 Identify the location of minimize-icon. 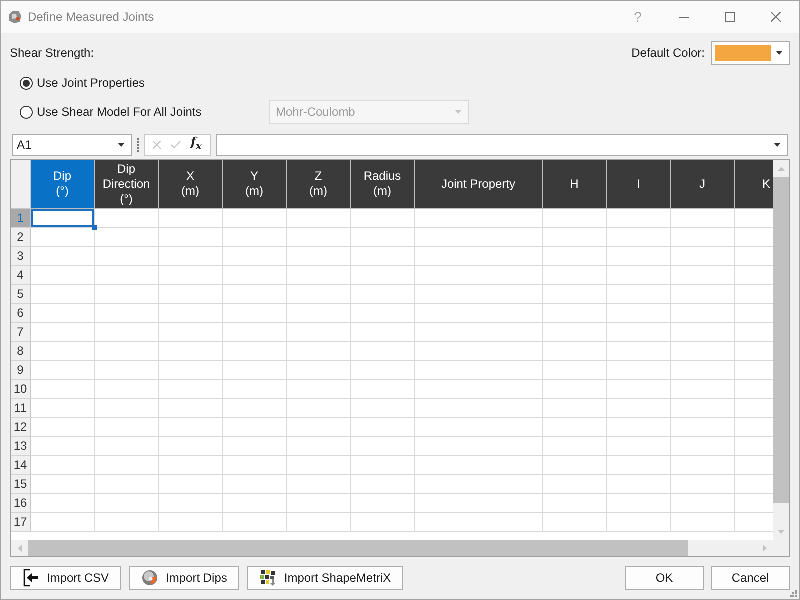
(684, 17).